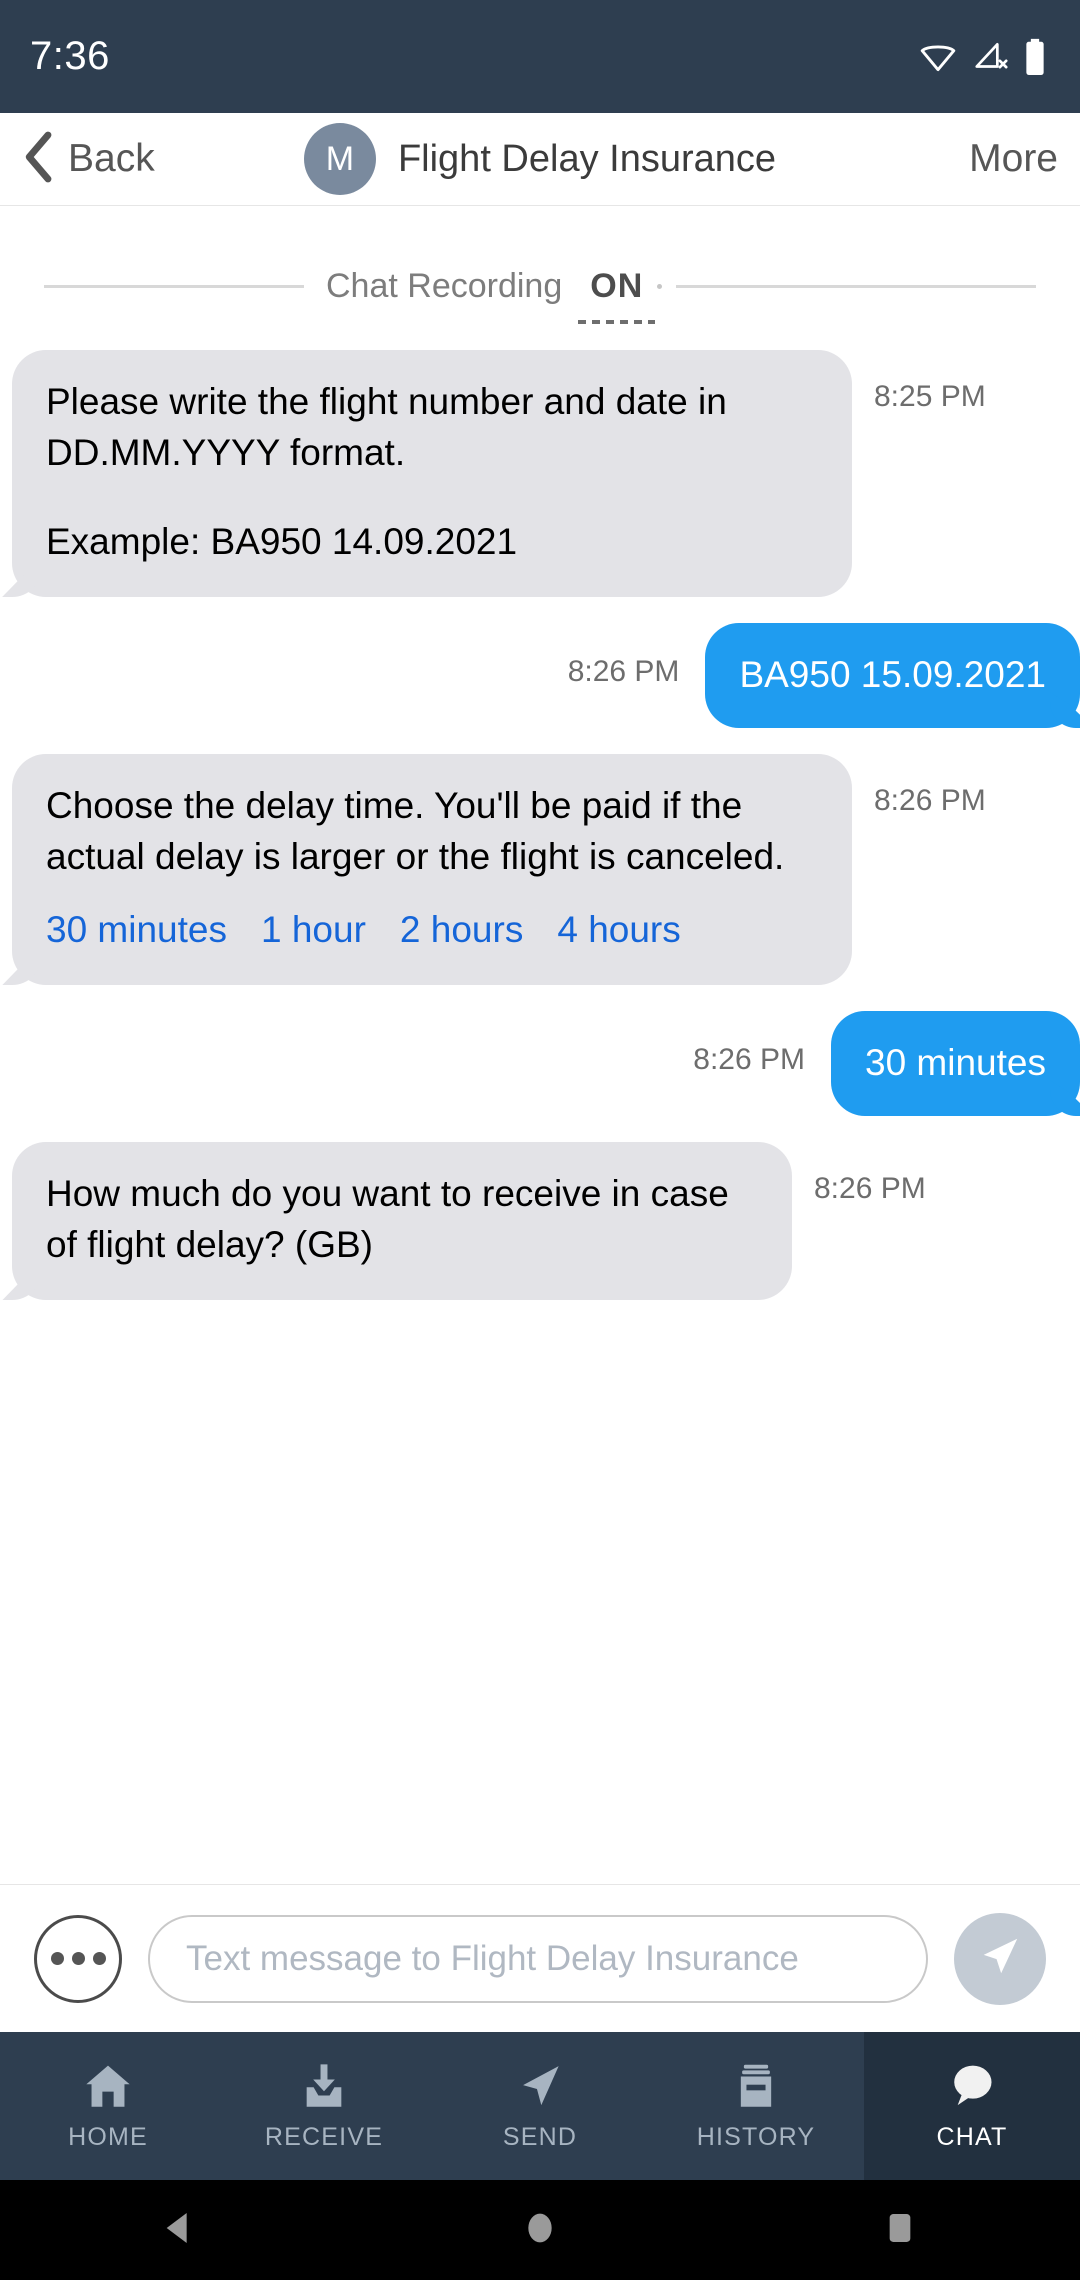 The height and width of the screenshot is (2280, 1080). I want to click on android-navigation-bar, so click(540, 2230).